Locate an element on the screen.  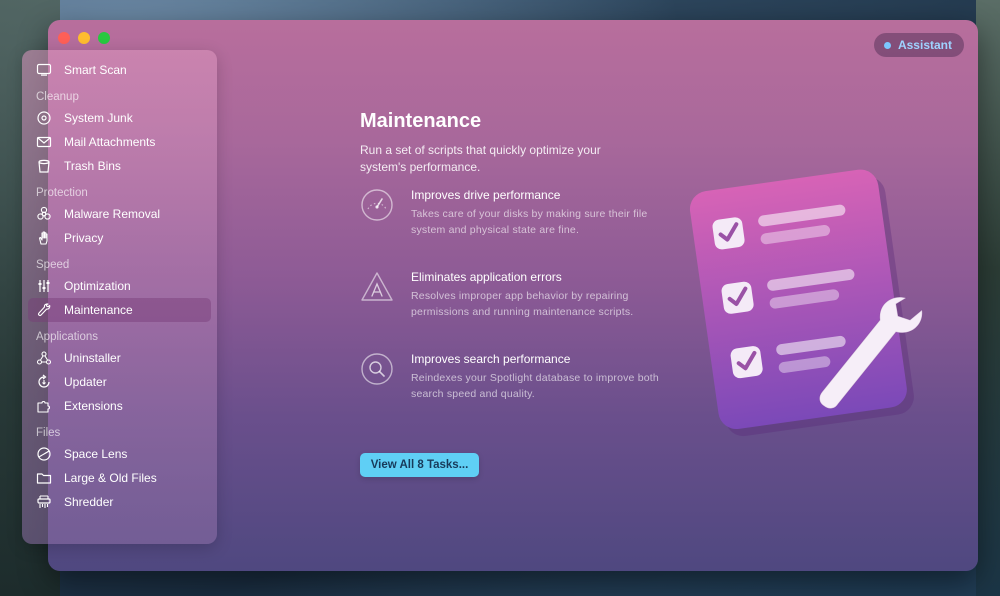
hand-icon is located at coordinates (44, 238).